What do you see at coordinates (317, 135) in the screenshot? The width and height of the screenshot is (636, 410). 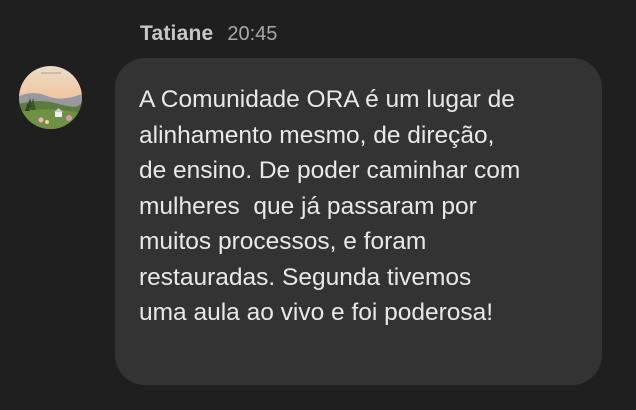 I see `message-text-line: alinhamento mesmo, de direção,` at bounding box center [317, 135].